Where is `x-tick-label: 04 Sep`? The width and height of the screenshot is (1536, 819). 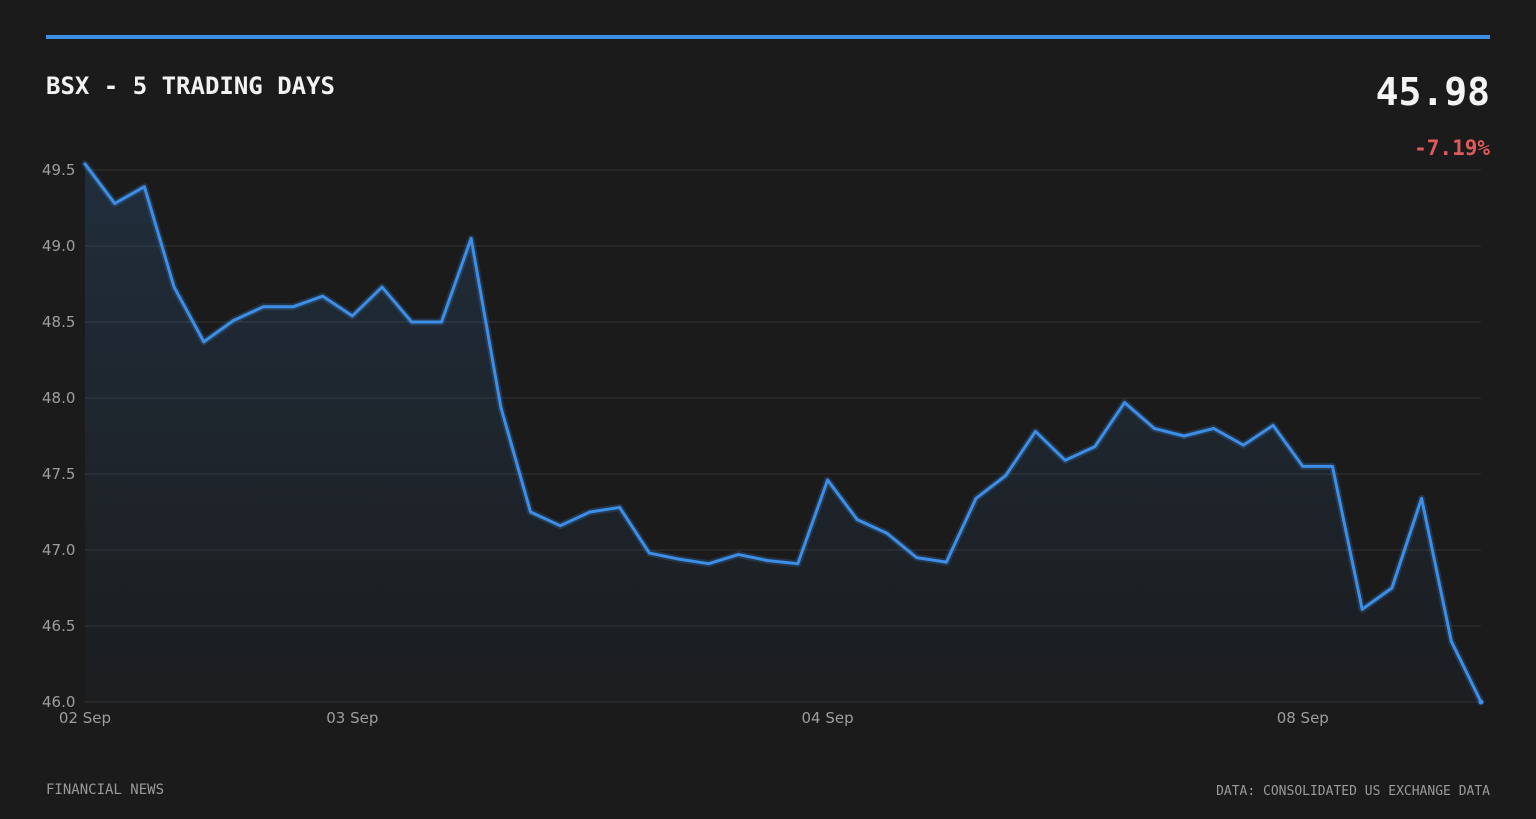 x-tick-label: 04 Sep is located at coordinates (827, 718).